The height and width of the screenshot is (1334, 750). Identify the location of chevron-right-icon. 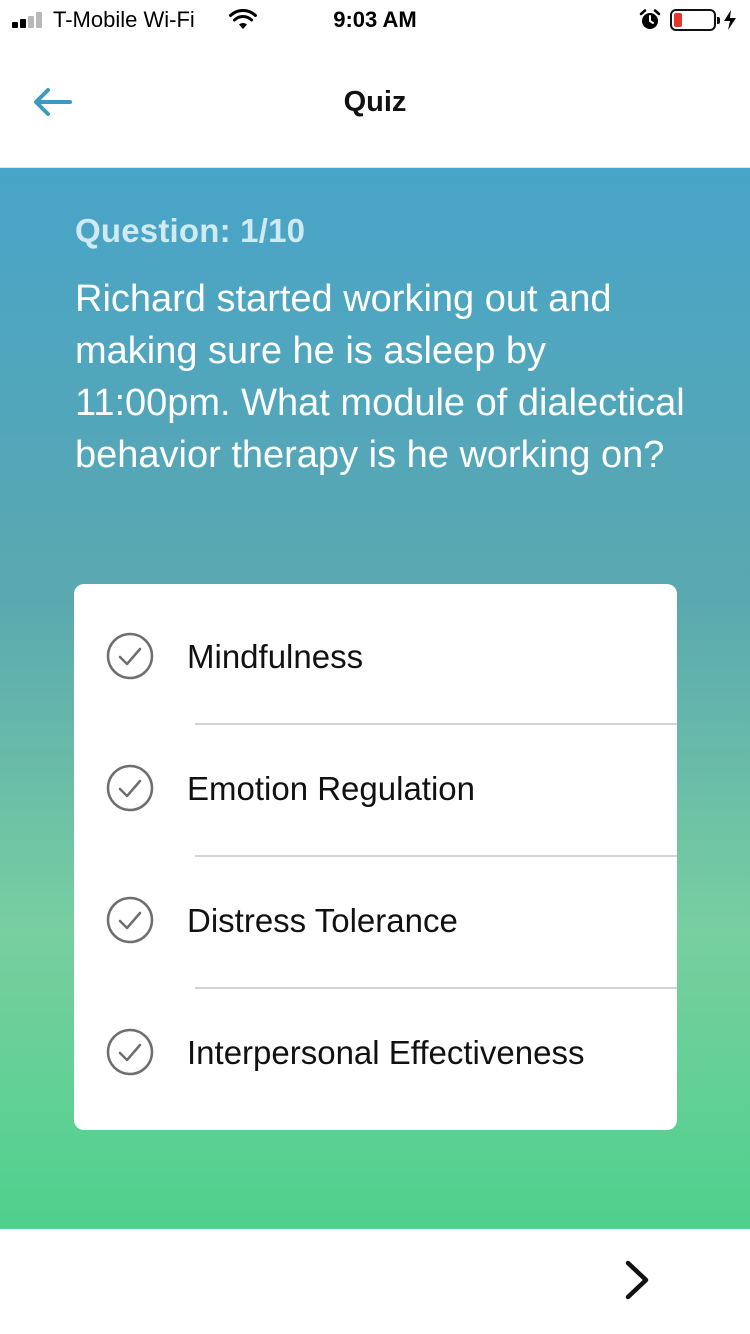
(637, 1280).